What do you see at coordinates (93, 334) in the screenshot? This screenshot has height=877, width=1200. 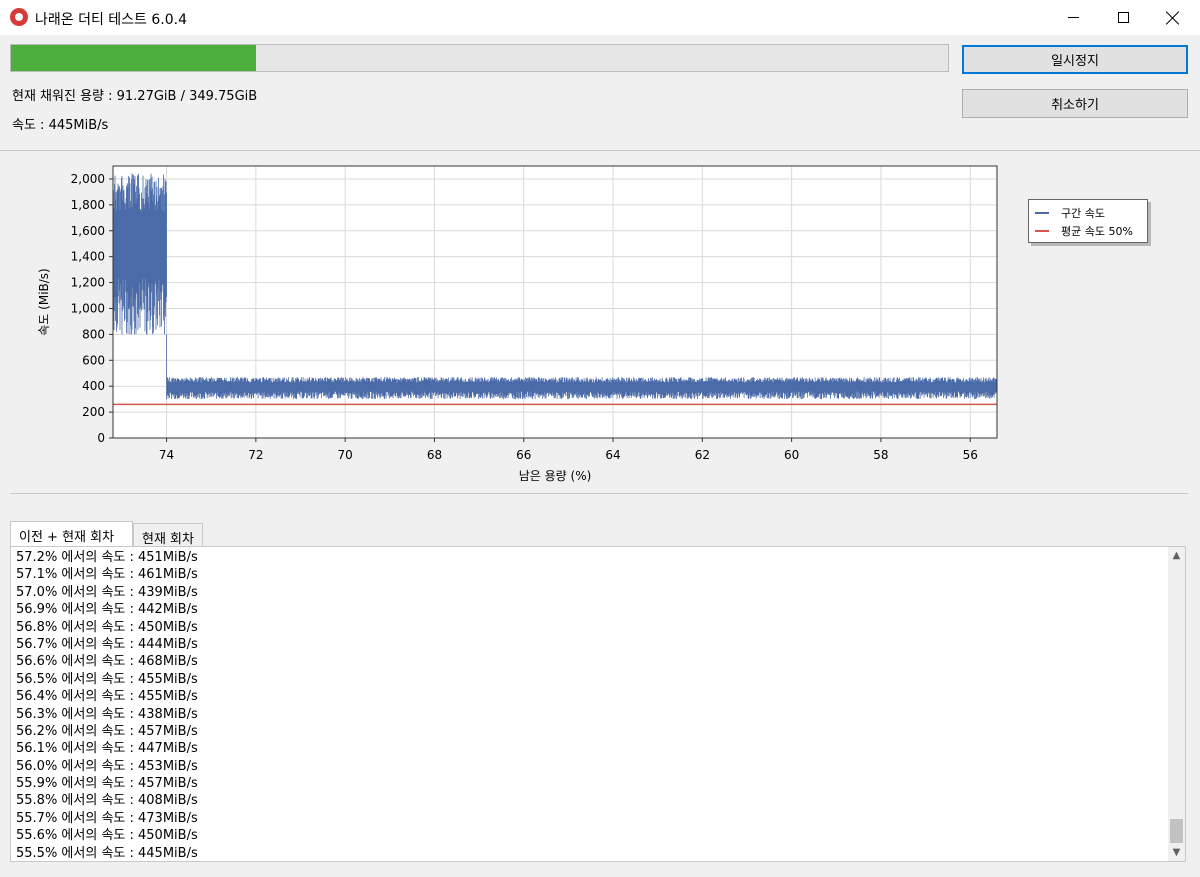 I see `y-tick-label: 800` at bounding box center [93, 334].